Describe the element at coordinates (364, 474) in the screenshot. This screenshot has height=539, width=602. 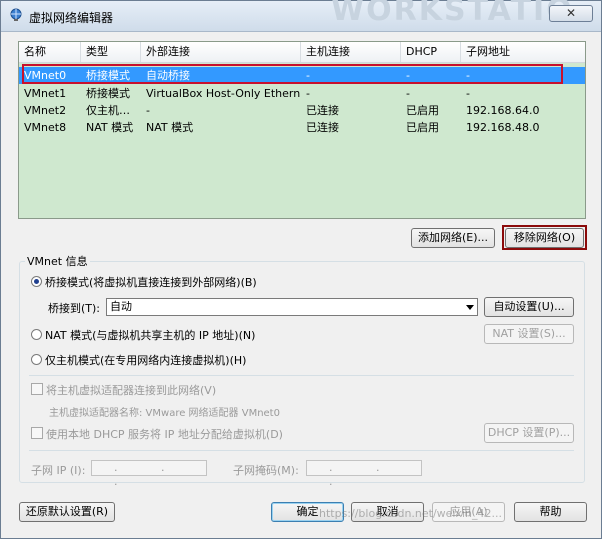
I see `subnet-mask-input: . . .` at that location.